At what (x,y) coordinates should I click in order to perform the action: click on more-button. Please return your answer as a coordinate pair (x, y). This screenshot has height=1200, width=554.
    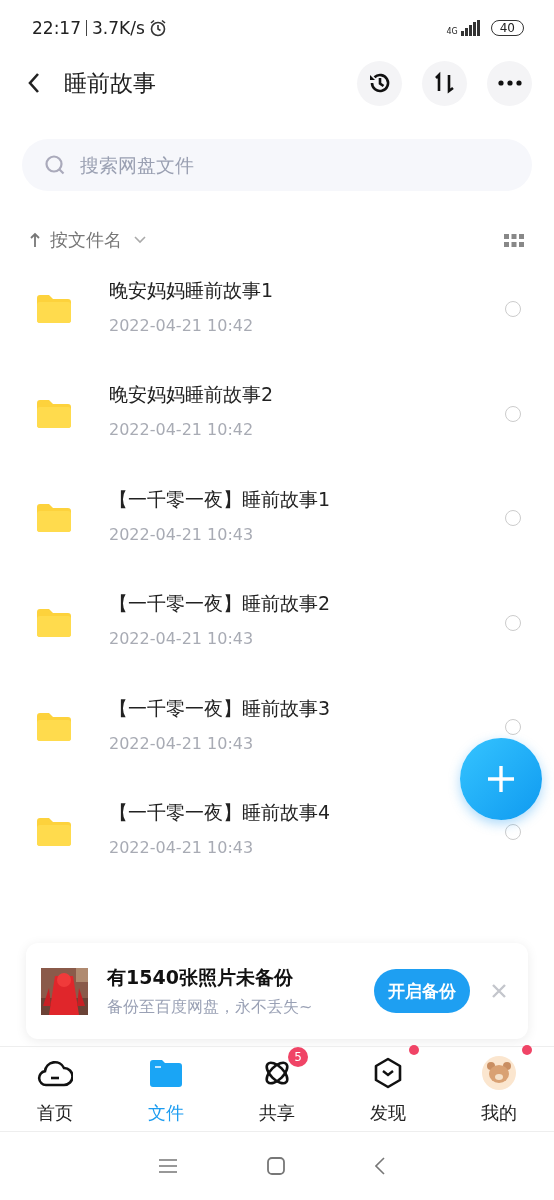
    Looking at the image, I should click on (509, 83).